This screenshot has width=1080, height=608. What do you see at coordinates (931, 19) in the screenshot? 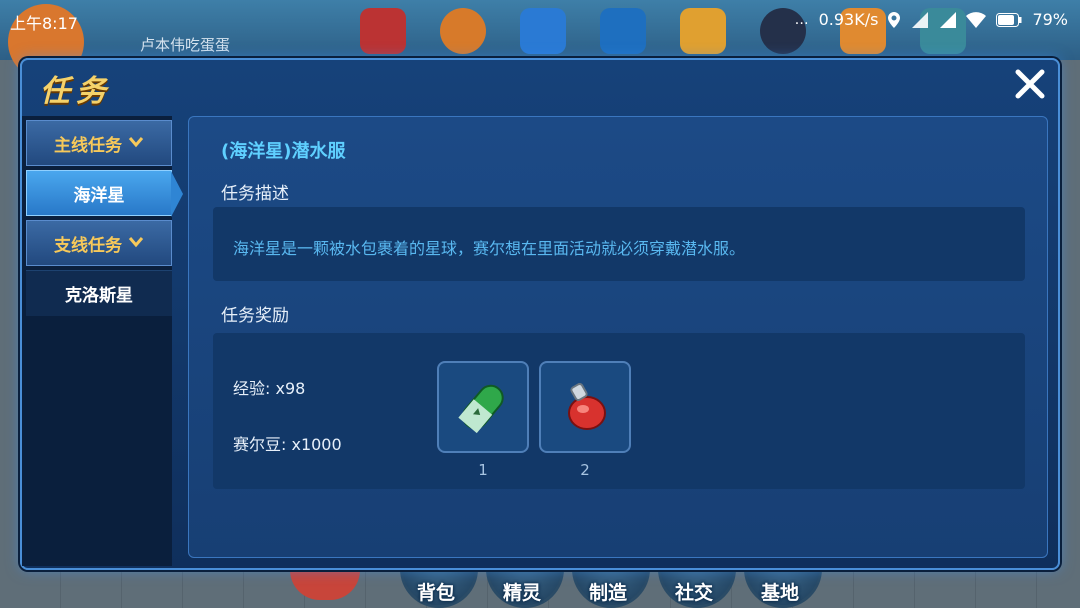
I see `status-indicators: … 0.93K/s 79%` at bounding box center [931, 19].